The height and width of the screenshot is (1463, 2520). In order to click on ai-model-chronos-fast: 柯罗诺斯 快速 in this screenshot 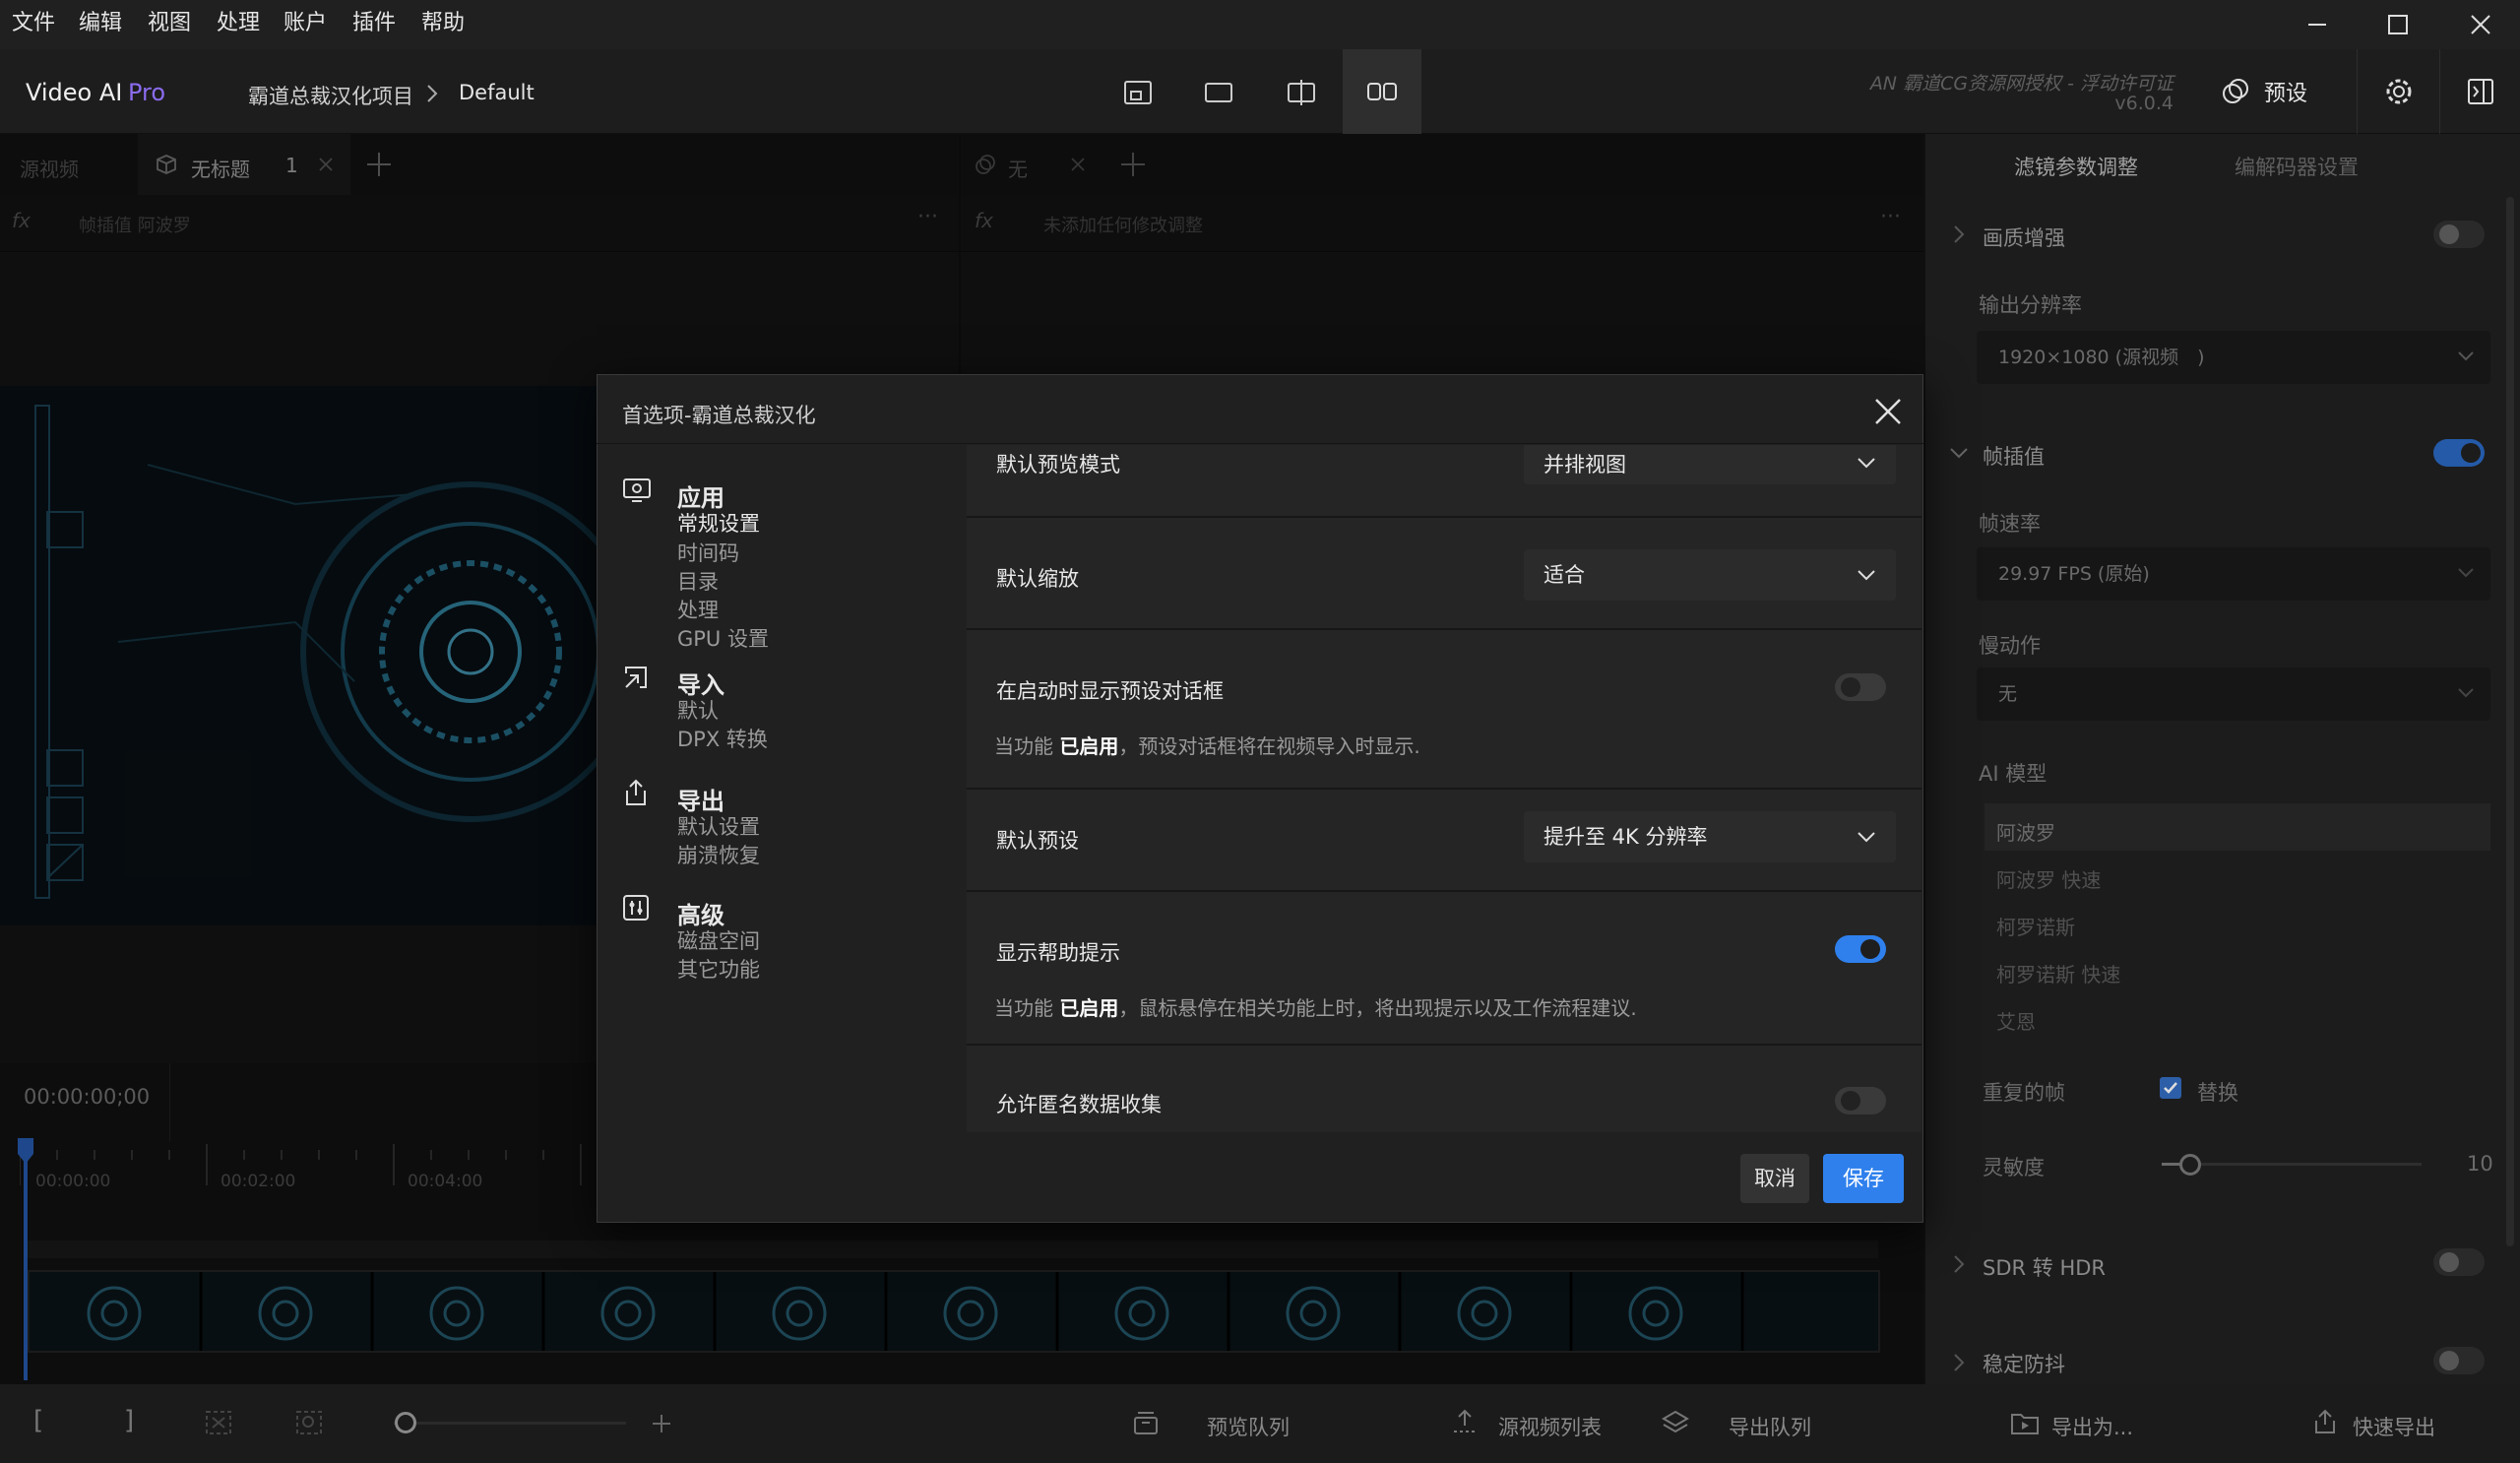, I will do `click(2058, 973)`.